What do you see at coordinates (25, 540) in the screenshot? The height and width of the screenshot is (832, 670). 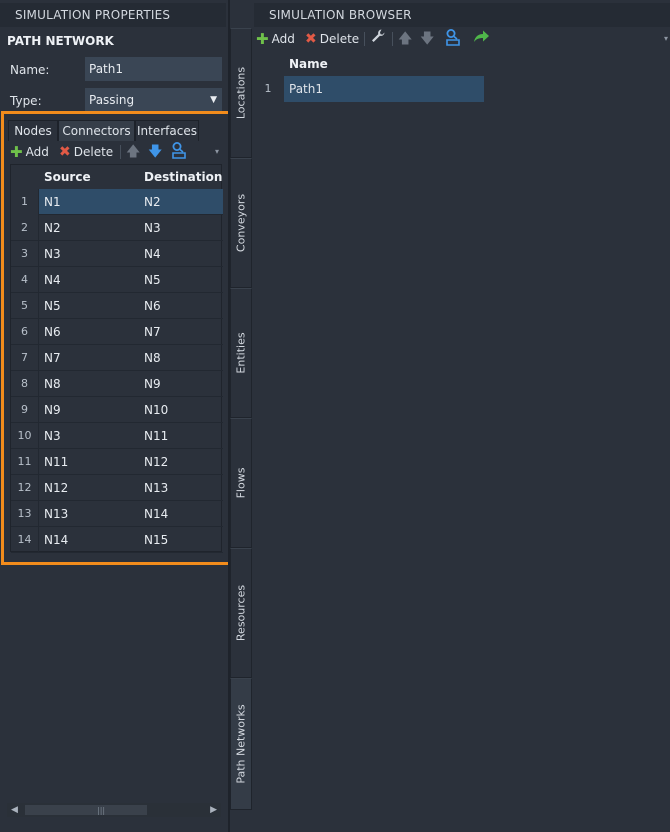 I see `row-number: 14` at bounding box center [25, 540].